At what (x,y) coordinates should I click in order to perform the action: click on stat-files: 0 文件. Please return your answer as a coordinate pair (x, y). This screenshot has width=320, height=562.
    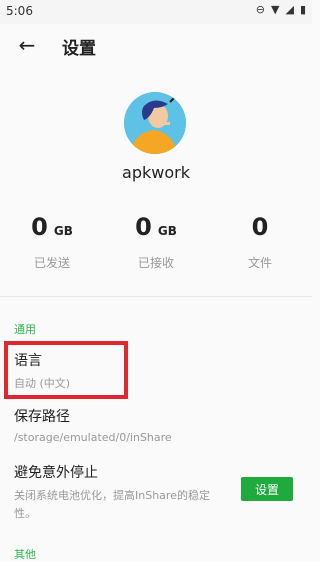
    Looking at the image, I should click on (260, 241).